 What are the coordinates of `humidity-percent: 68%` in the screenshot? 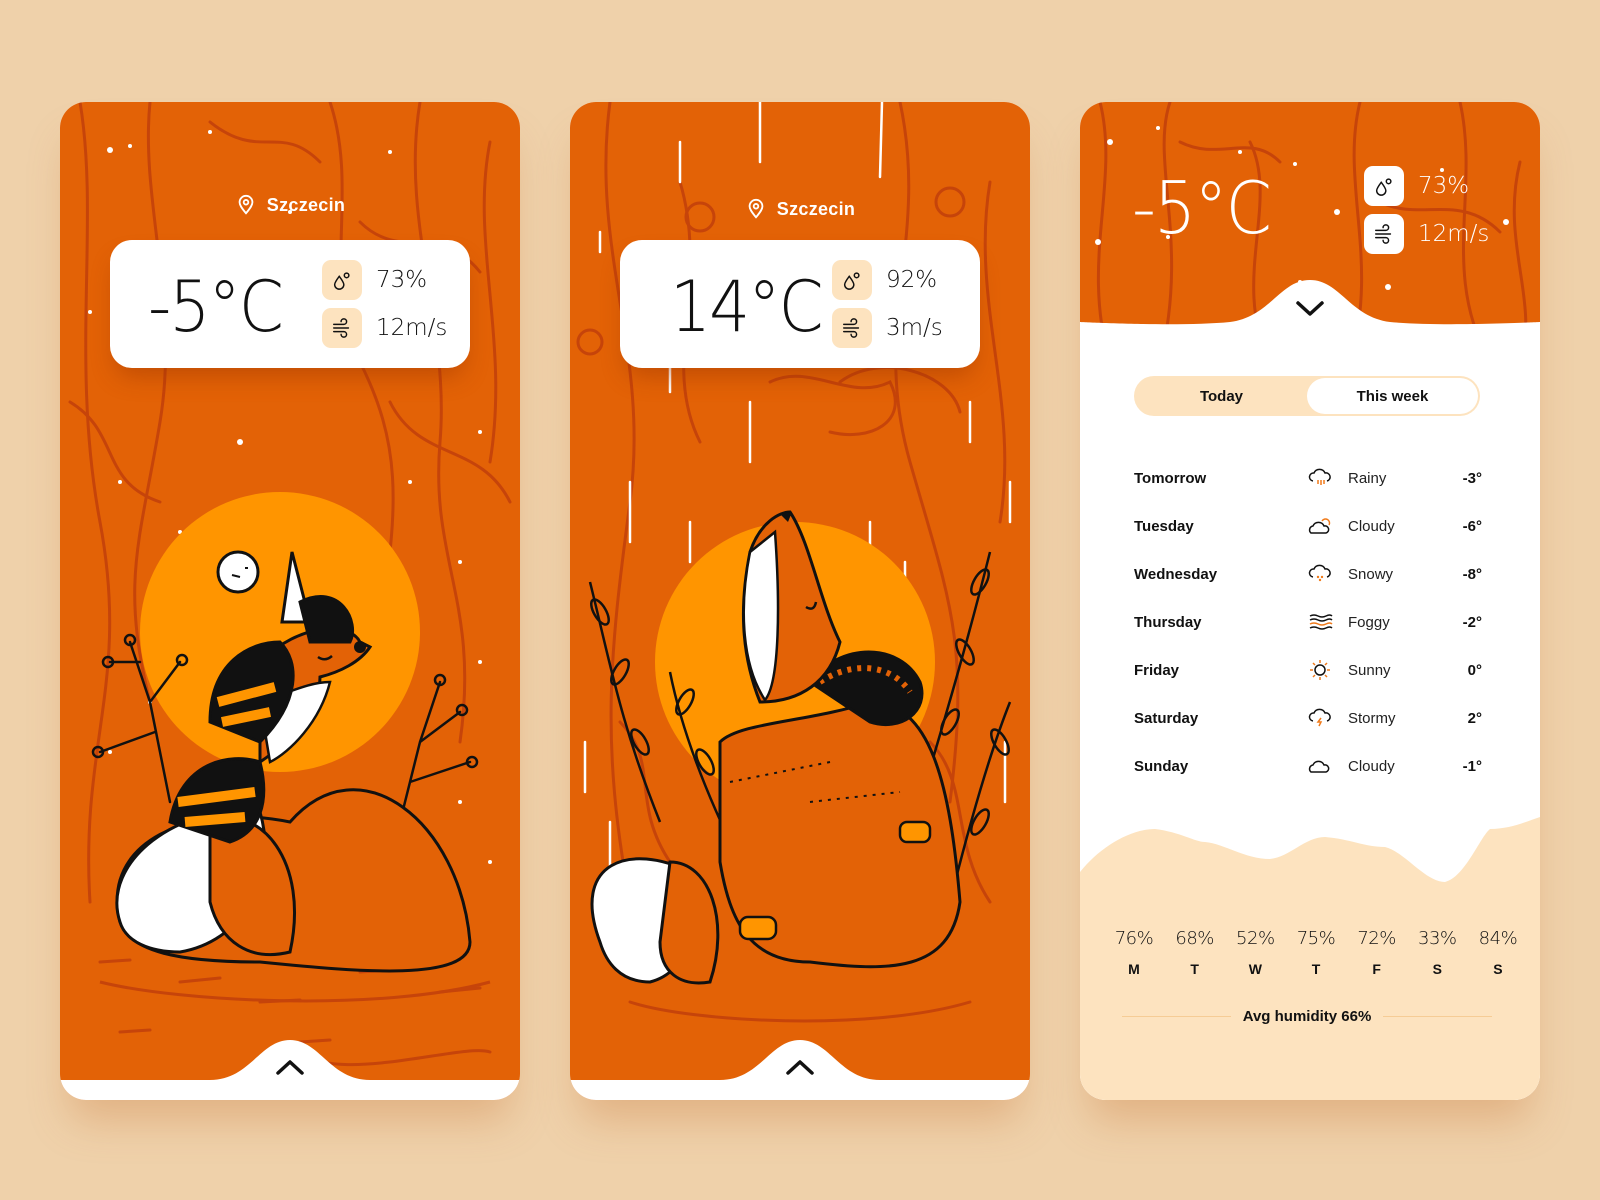 It's located at (1194, 938).